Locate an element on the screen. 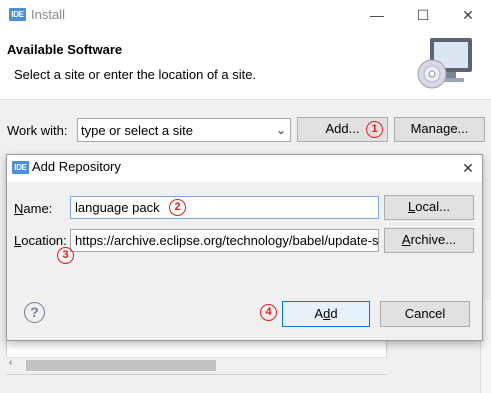  add-button: Add is located at coordinates (326, 314).